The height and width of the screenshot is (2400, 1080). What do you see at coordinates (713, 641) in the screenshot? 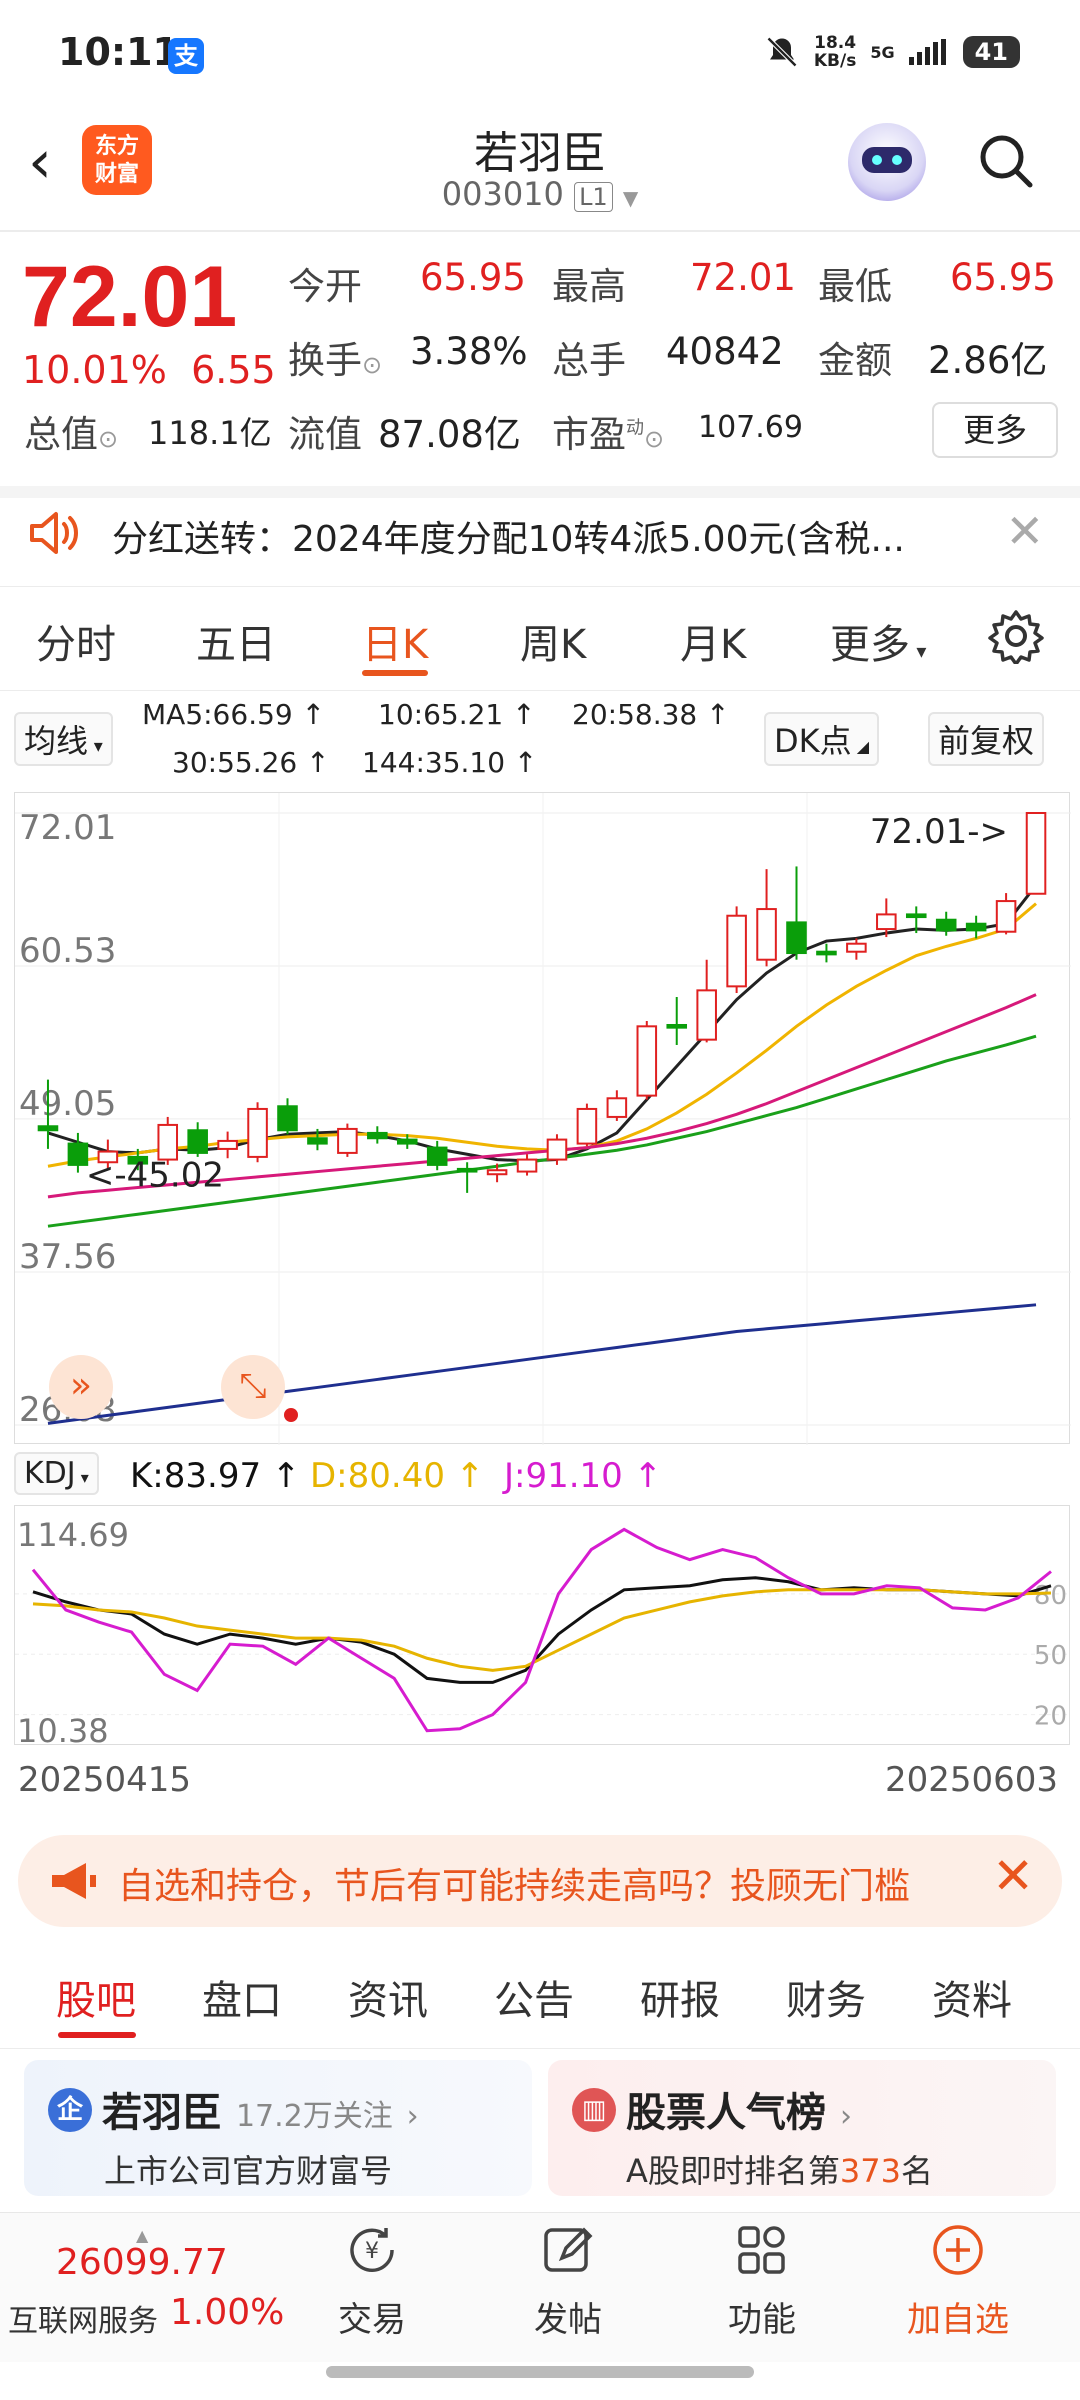
I see `tab-monthly-k: 月K` at bounding box center [713, 641].